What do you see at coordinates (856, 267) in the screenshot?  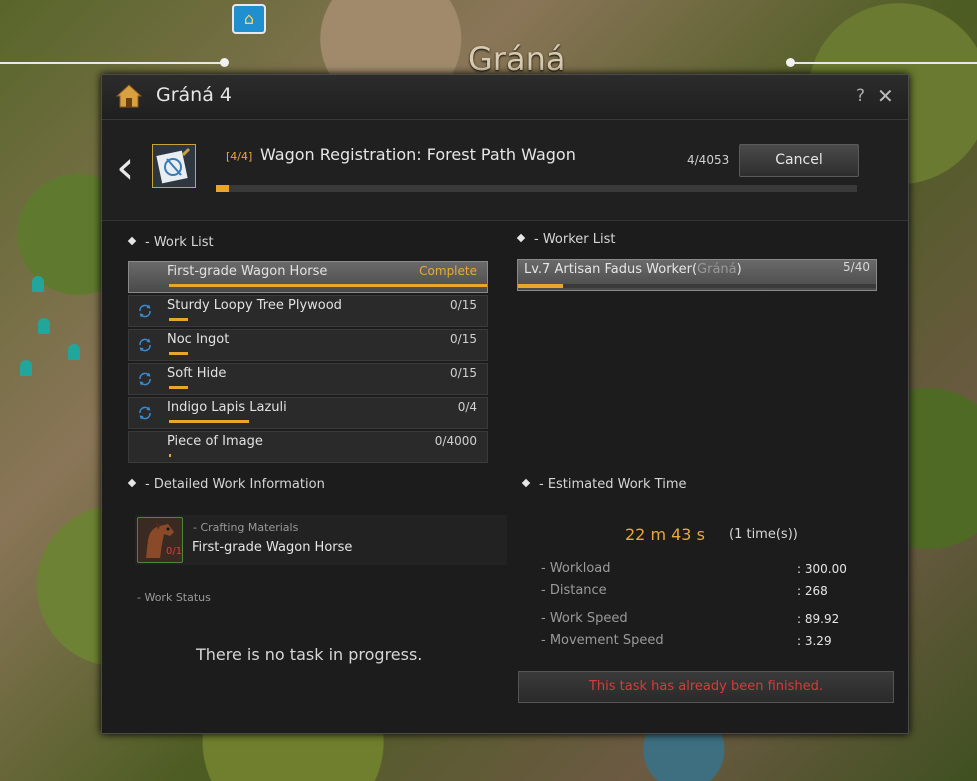 I see `worker-count: 5/40` at bounding box center [856, 267].